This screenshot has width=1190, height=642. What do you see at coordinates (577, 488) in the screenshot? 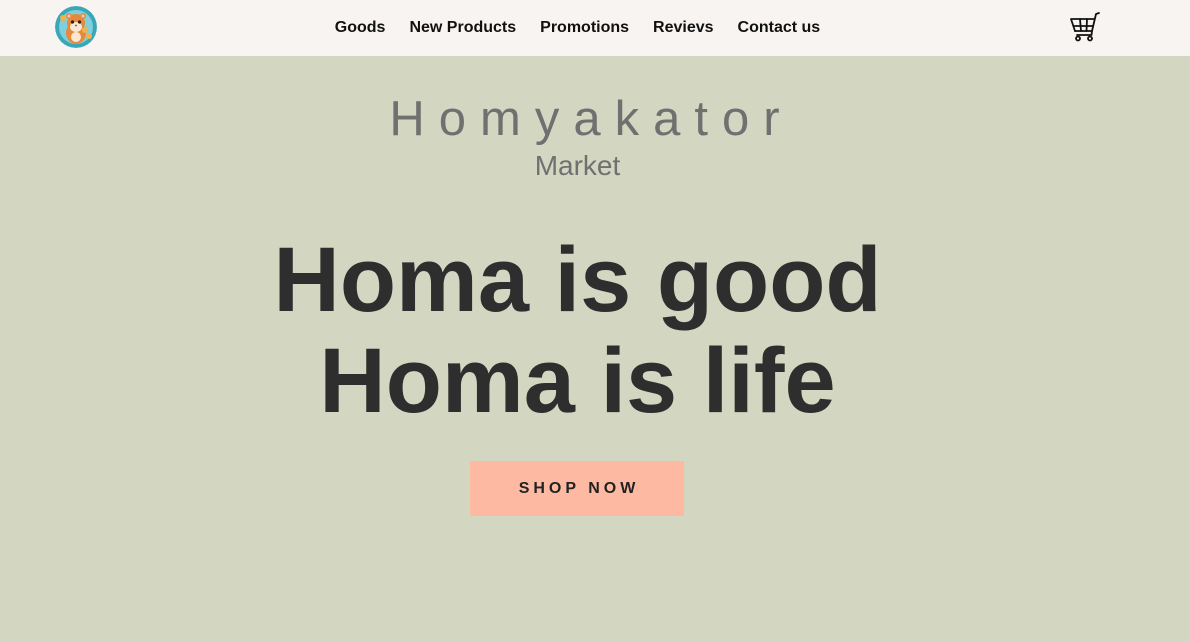
I see `shop-now-button: SHOP NOW` at bounding box center [577, 488].